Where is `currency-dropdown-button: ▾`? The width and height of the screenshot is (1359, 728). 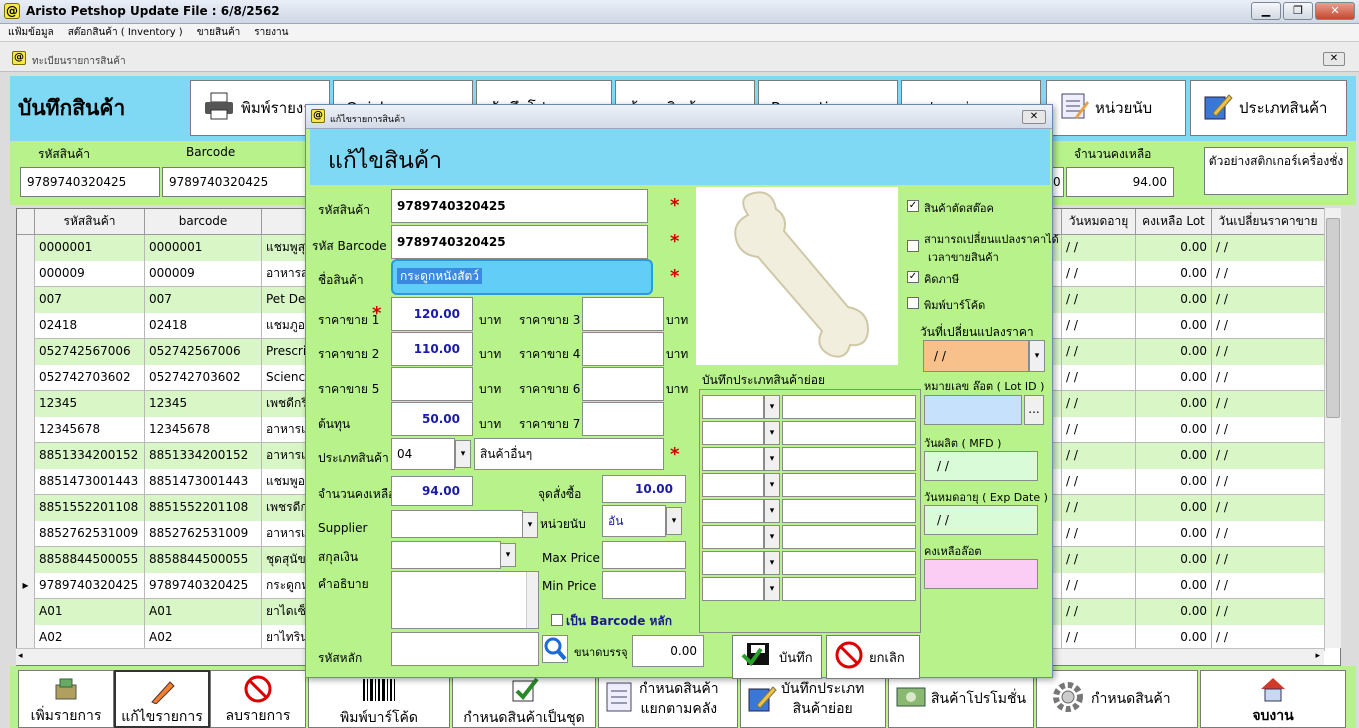
currency-dropdown-button: ▾ is located at coordinates (508, 555).